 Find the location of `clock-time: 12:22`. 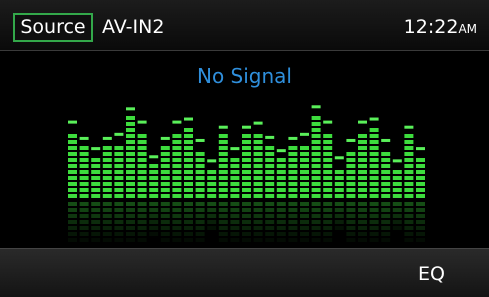

clock-time: 12:22 is located at coordinates (431, 27).